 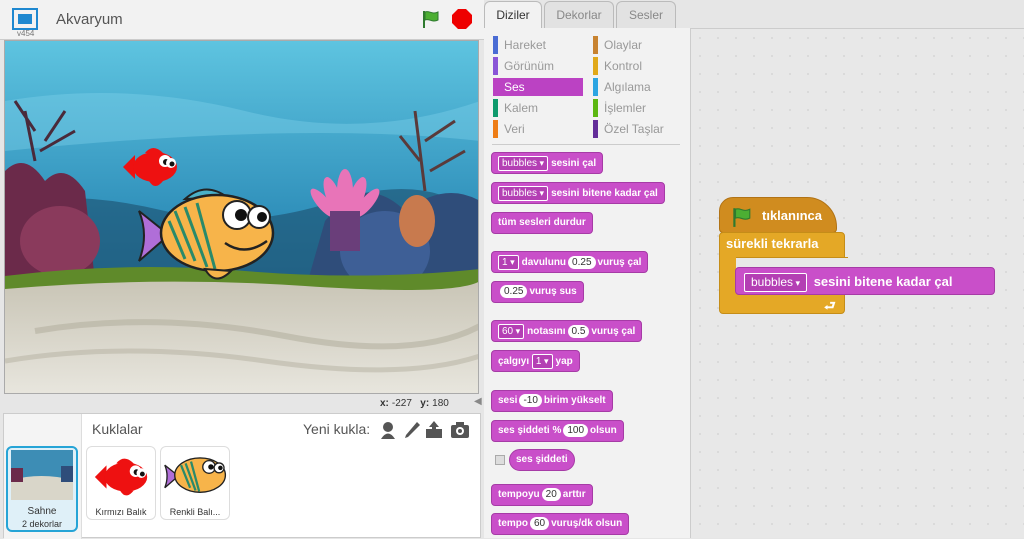 What do you see at coordinates (557, 431) in the screenshot?
I see `block-set-volume: ses şiddeti % 100 olsun` at bounding box center [557, 431].